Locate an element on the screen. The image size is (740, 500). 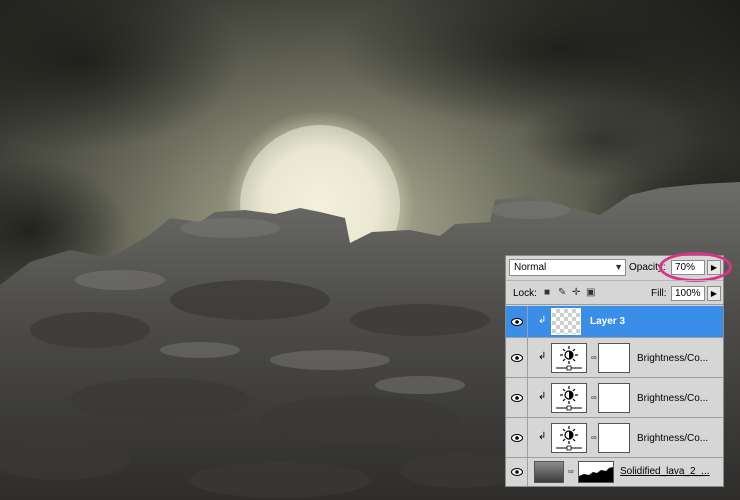
lock-bar: Lock: ■ ✎ ✛ ▣ Fill: 100% ▶ is located at coordinates (614, 292).